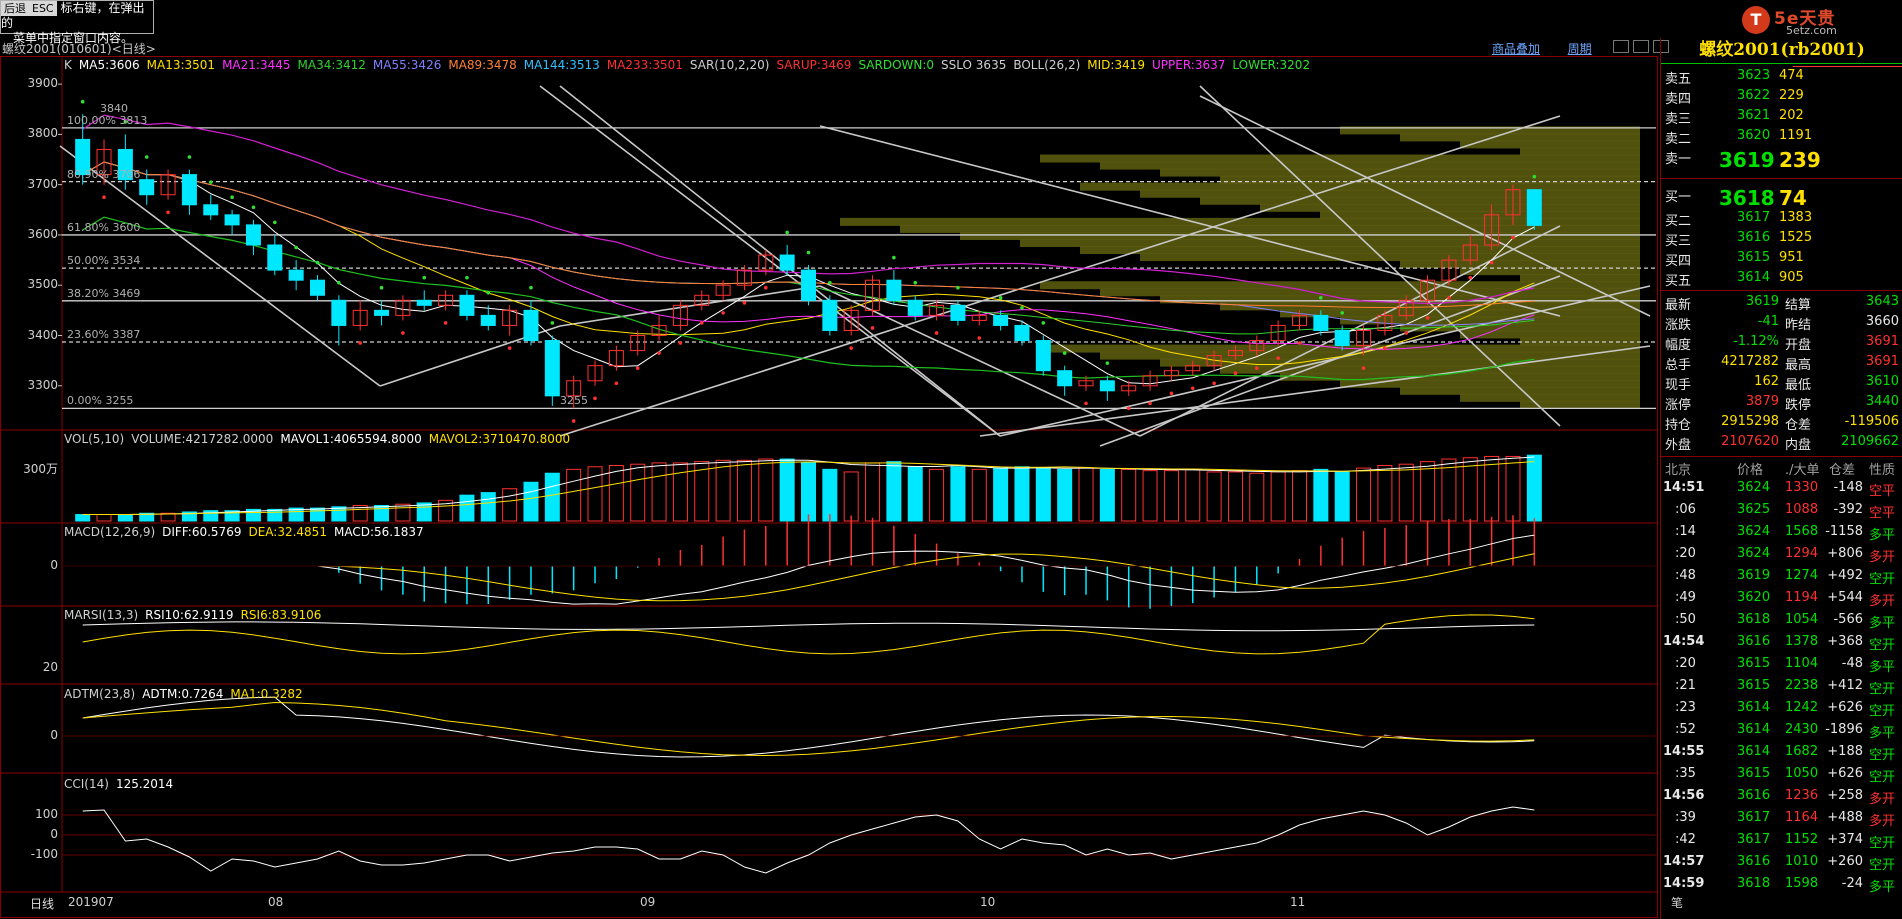 The image size is (1902, 919). Describe the element at coordinates (1781, 363) in the screenshot. I see `stat-row: 总手 4217282 最高 3691` at that location.